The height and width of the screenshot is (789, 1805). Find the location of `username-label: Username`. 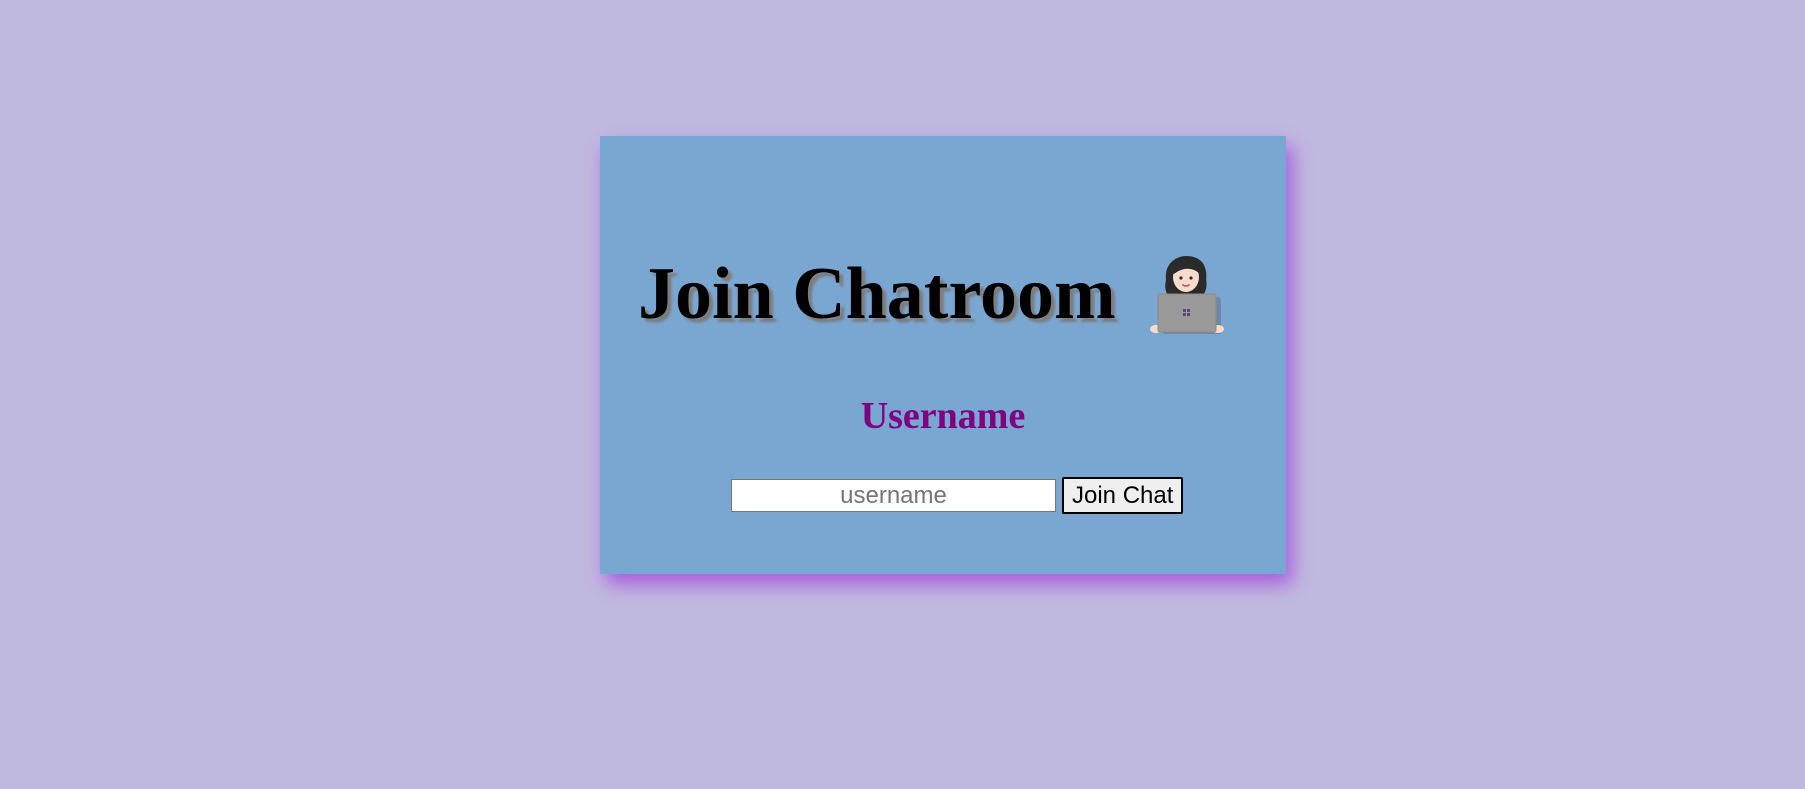

username-label: Username is located at coordinates (943, 416).